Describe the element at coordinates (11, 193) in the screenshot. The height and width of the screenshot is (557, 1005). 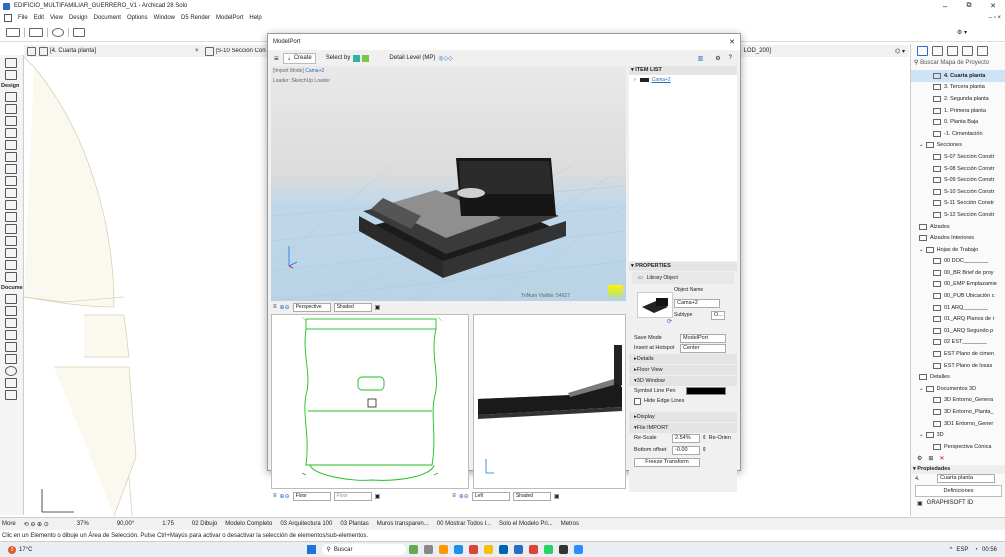
I see `door-tool-icon` at that location.